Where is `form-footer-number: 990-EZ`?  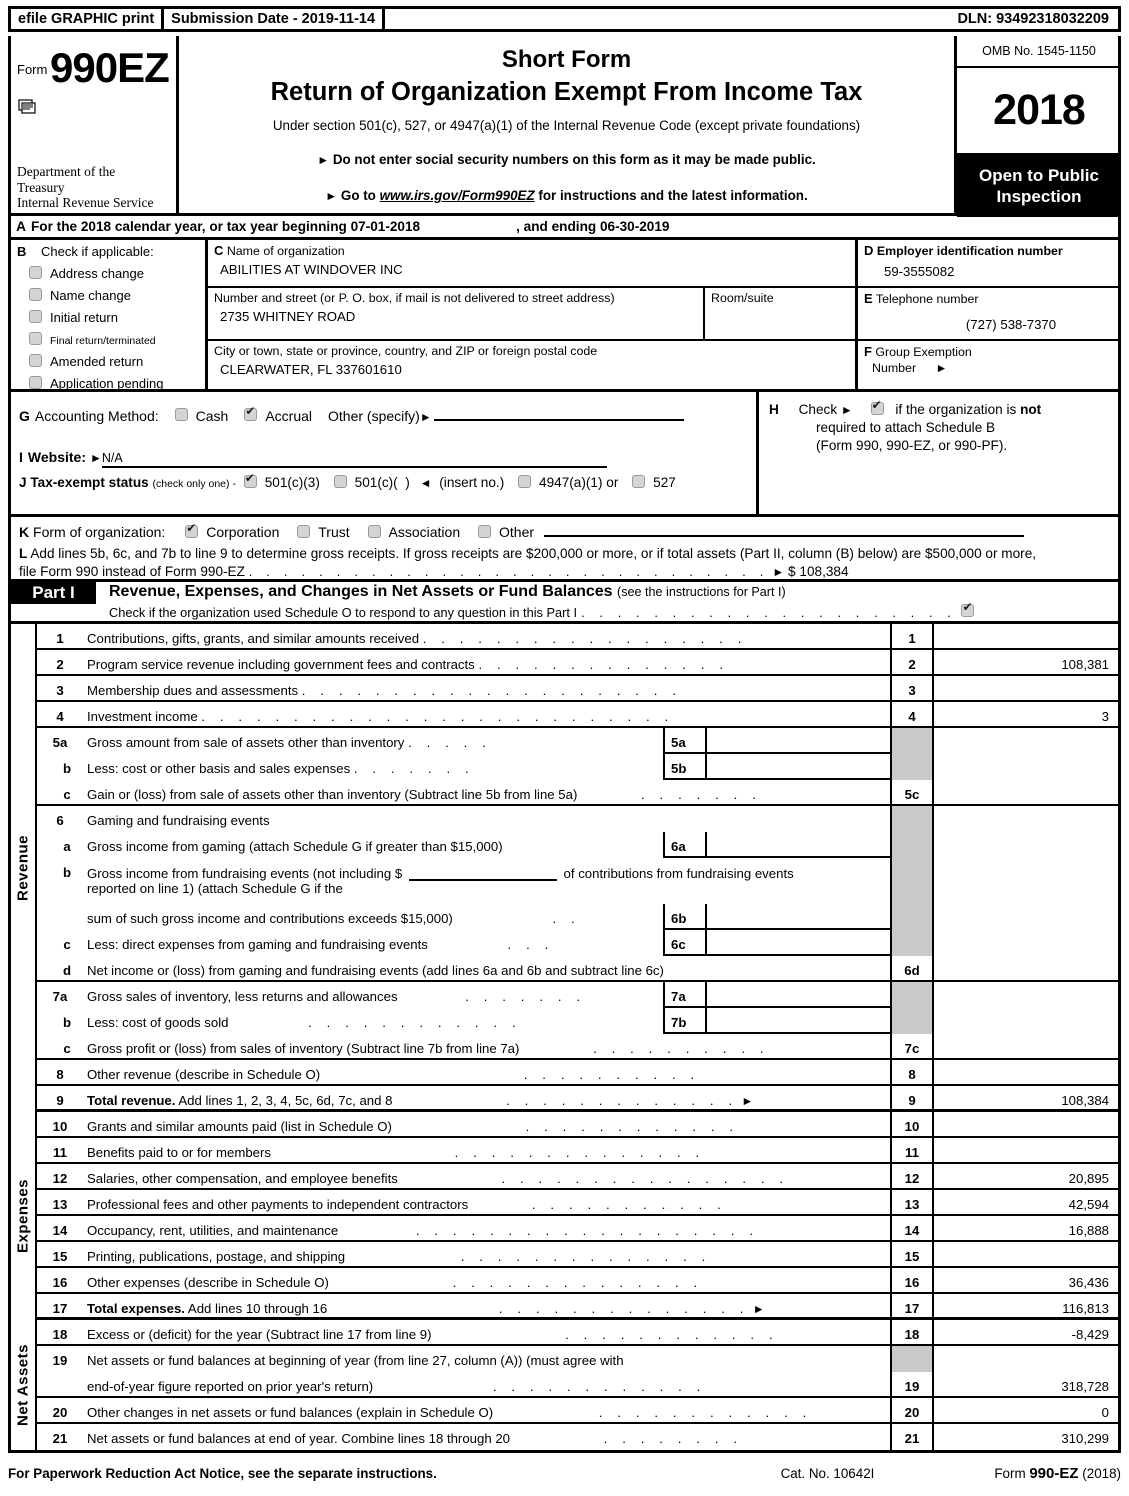
form-footer-number: 990-EZ is located at coordinates (1054, 1473).